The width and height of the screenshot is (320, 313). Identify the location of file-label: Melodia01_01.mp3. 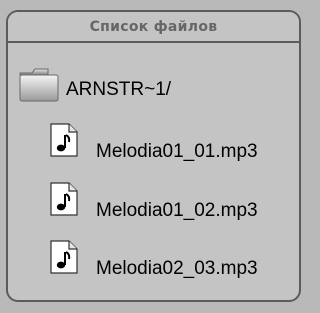
(177, 151).